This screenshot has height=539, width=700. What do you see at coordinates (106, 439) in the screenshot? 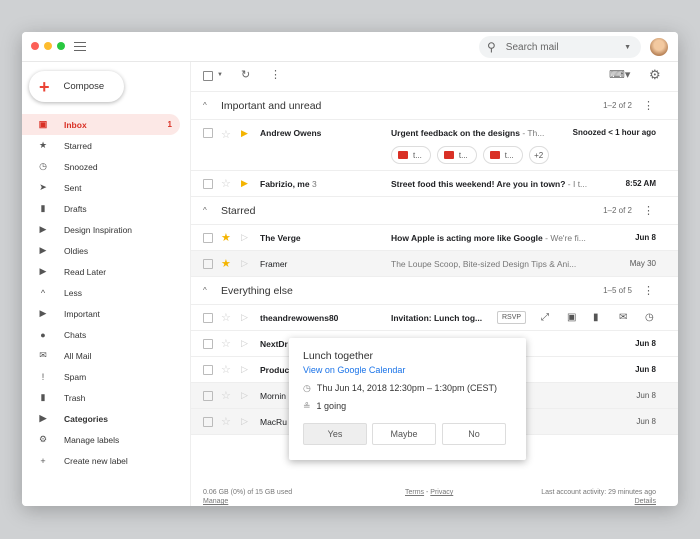
I see `sidebar-item-manage-labels: ⚙ Manage labels` at bounding box center [106, 439].